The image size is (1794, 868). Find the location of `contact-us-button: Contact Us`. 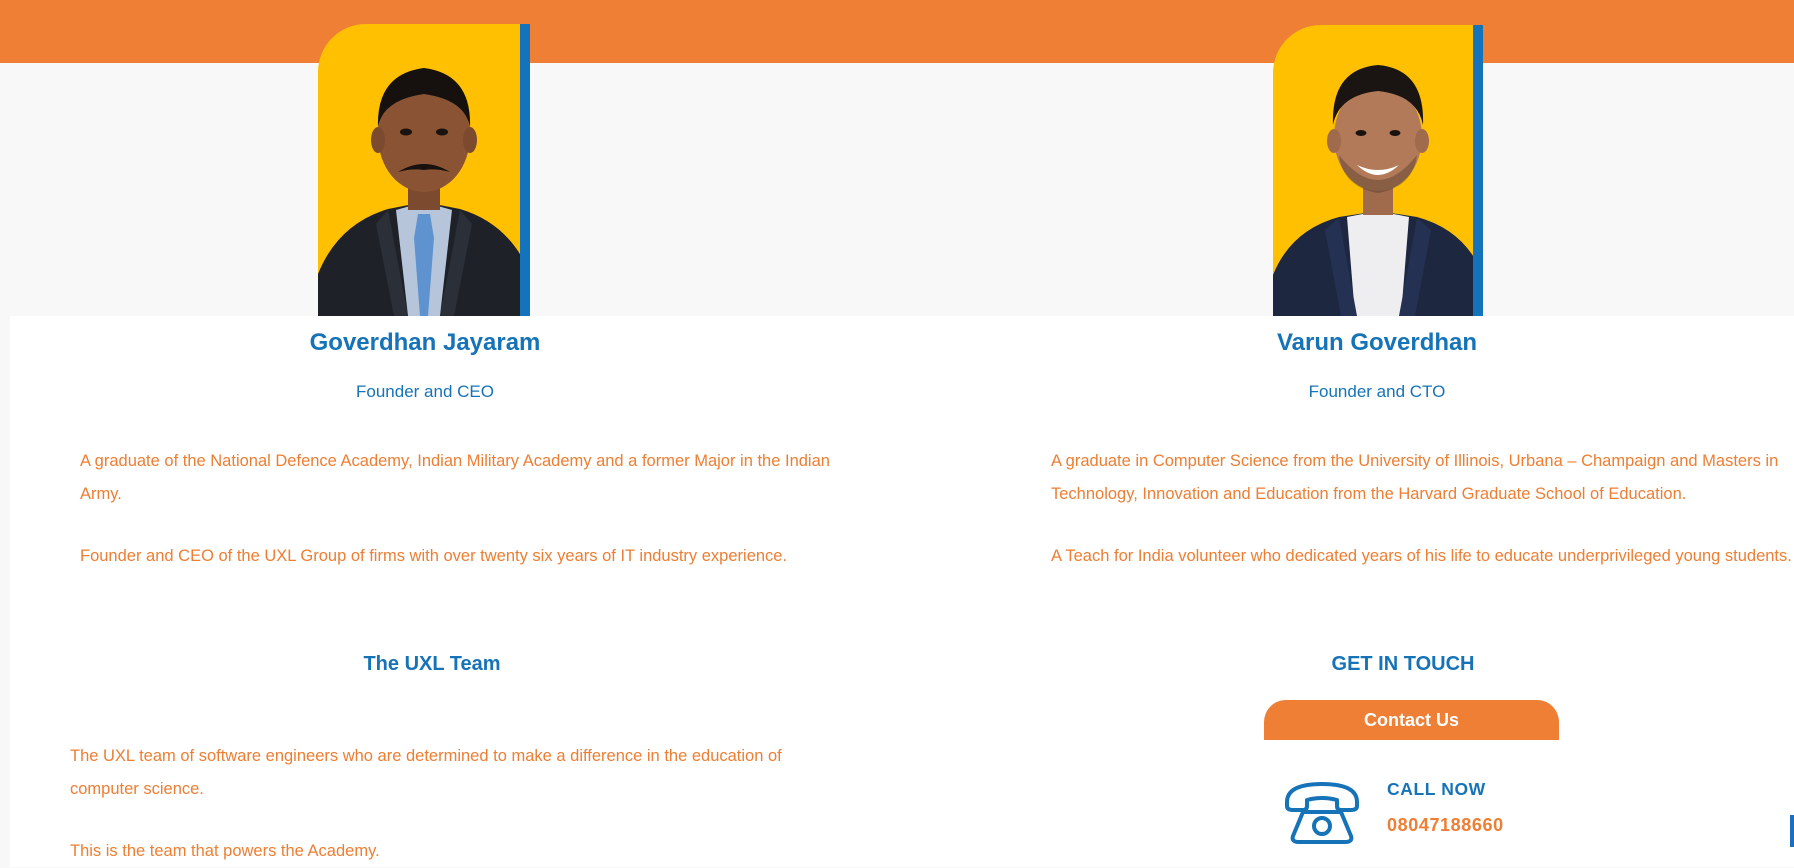

contact-us-button: Contact Us is located at coordinates (1411, 720).